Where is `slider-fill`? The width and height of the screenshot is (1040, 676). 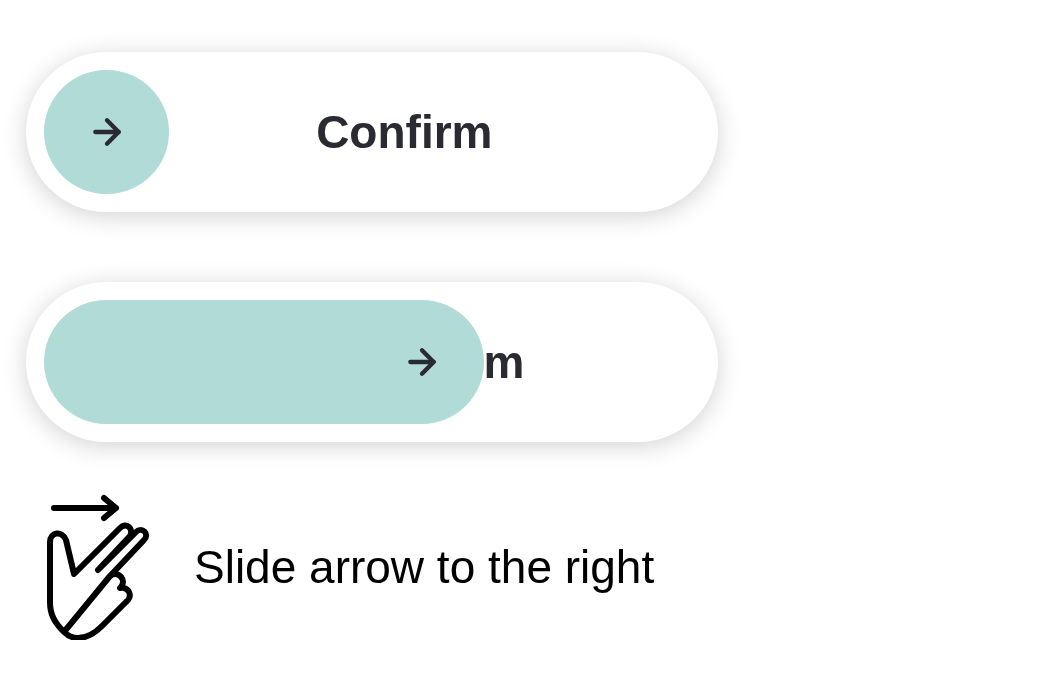 slider-fill is located at coordinates (264, 362).